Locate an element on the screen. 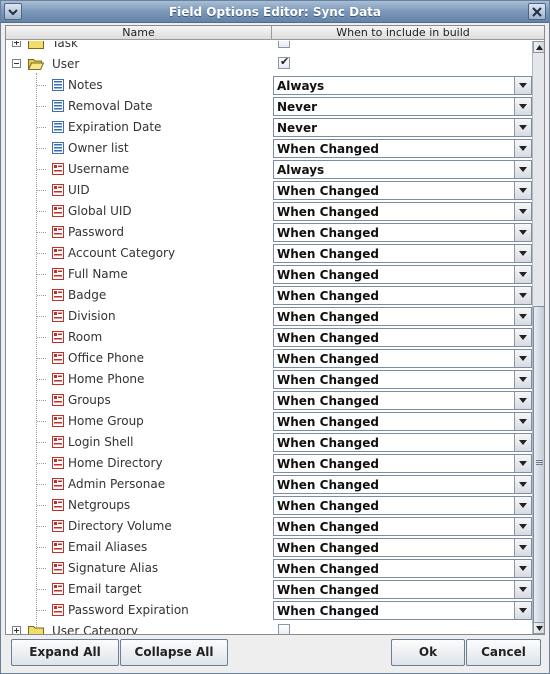  expand-all-button: Expand All is located at coordinates (65, 652).